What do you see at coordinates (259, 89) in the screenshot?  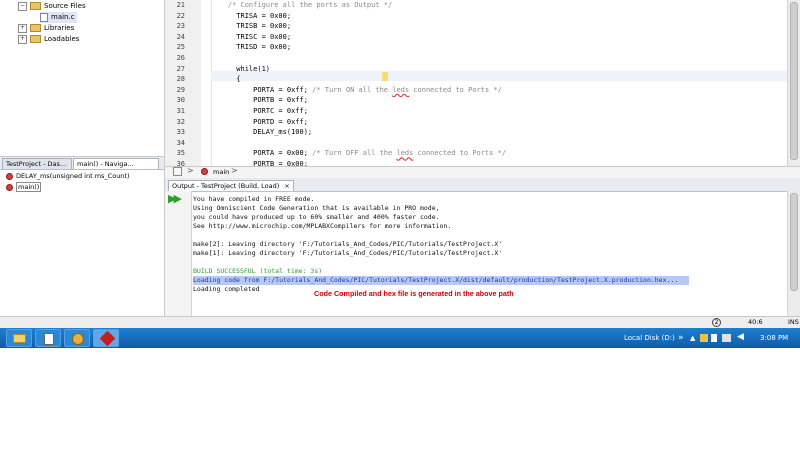 I see `code-text: PORTA = 0xff;` at bounding box center [259, 89].